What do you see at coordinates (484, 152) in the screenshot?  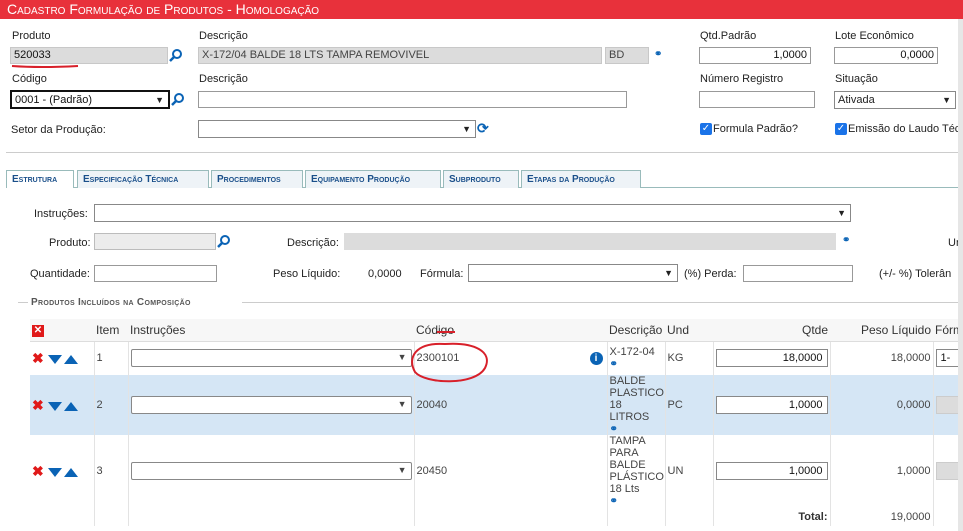 I see `divider` at bounding box center [484, 152].